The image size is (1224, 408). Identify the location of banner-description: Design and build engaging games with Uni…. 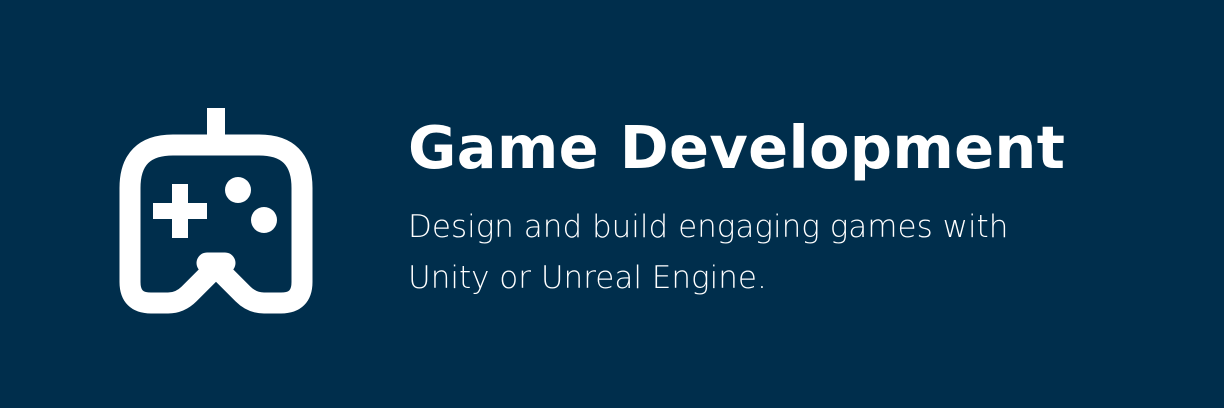
(708, 252).